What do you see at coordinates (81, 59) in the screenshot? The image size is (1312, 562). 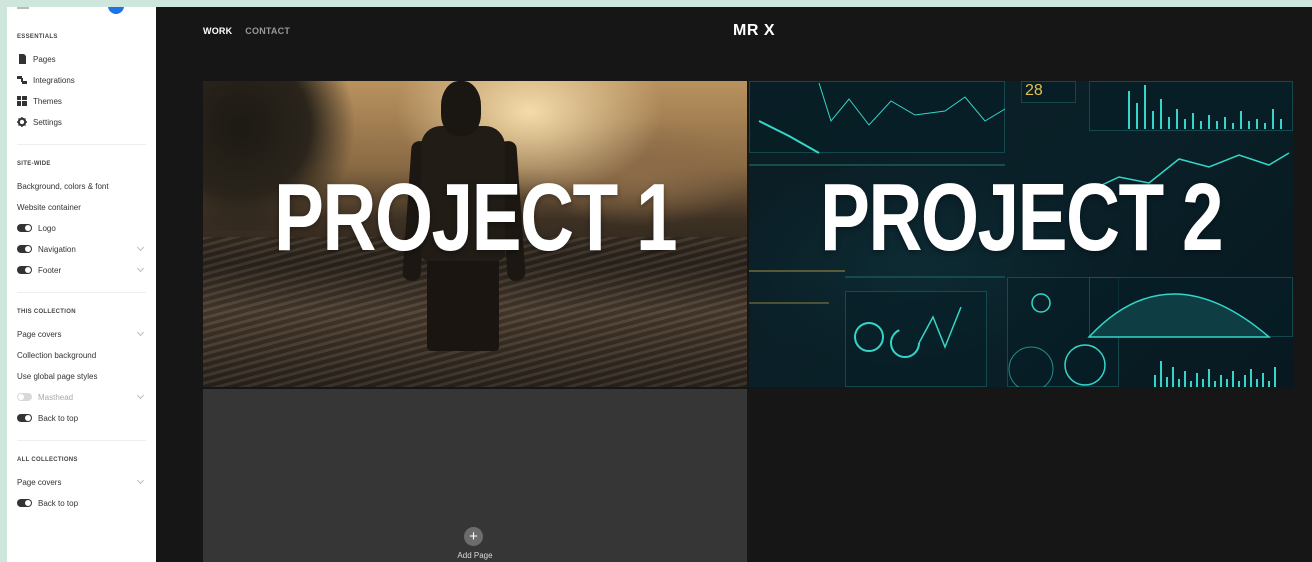 I see `sidebar-item-pages: Pages` at bounding box center [81, 59].